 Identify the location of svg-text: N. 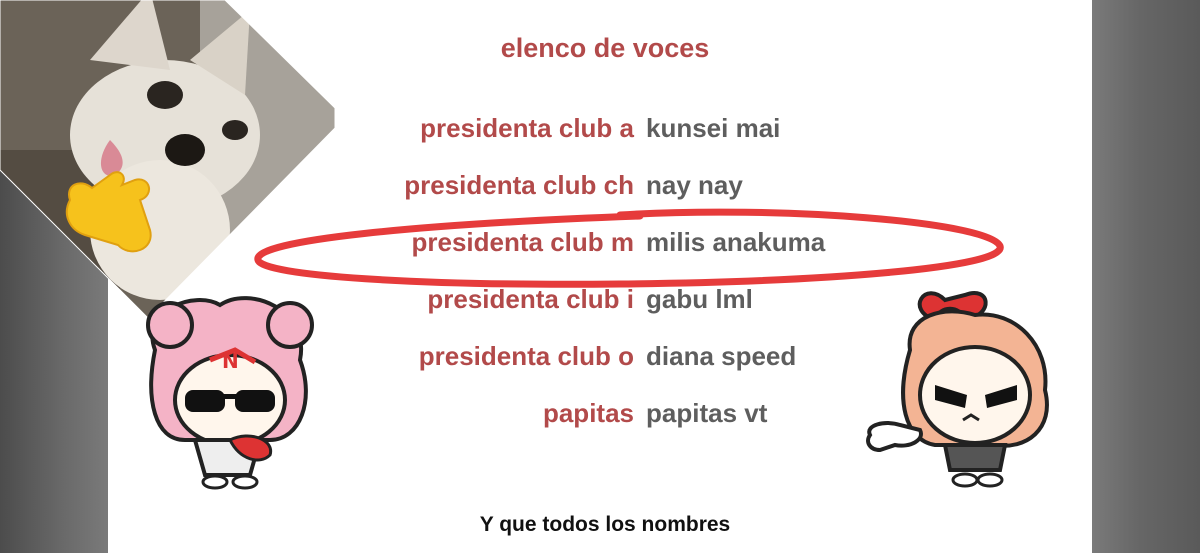
(230, 361).